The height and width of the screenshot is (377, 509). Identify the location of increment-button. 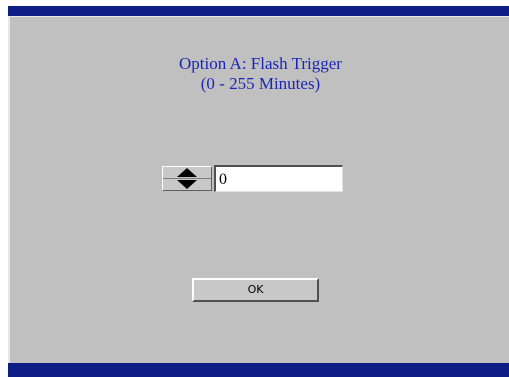
(187, 172).